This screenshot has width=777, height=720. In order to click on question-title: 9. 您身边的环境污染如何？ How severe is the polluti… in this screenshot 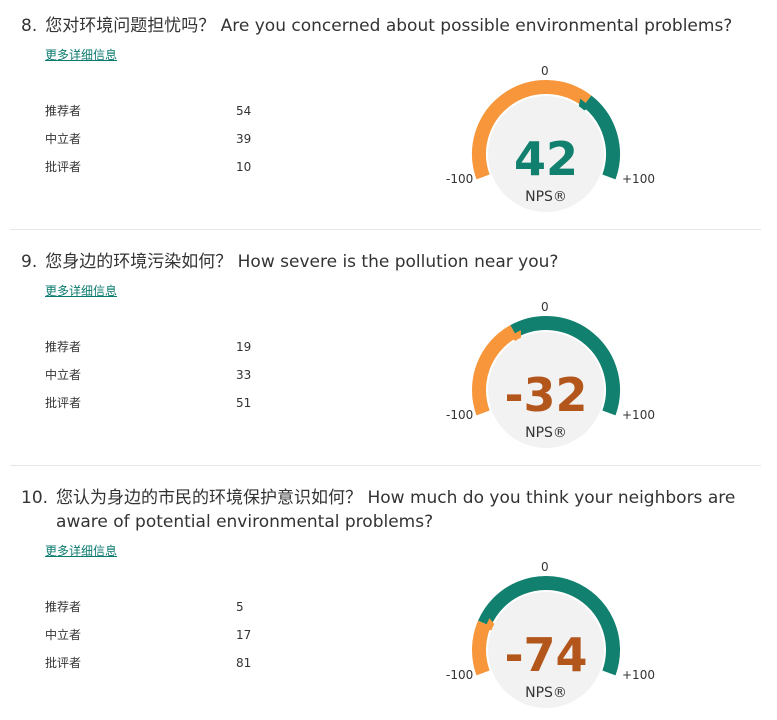, I will do `click(391, 262)`.